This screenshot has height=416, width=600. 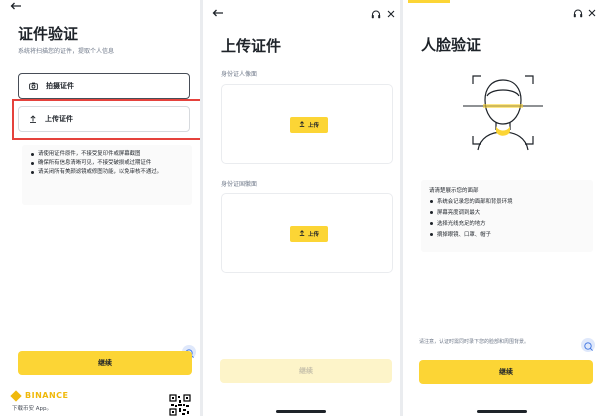 What do you see at coordinates (32, 409) in the screenshot?
I see `download-app-text: 下载币安 App。` at bounding box center [32, 409].